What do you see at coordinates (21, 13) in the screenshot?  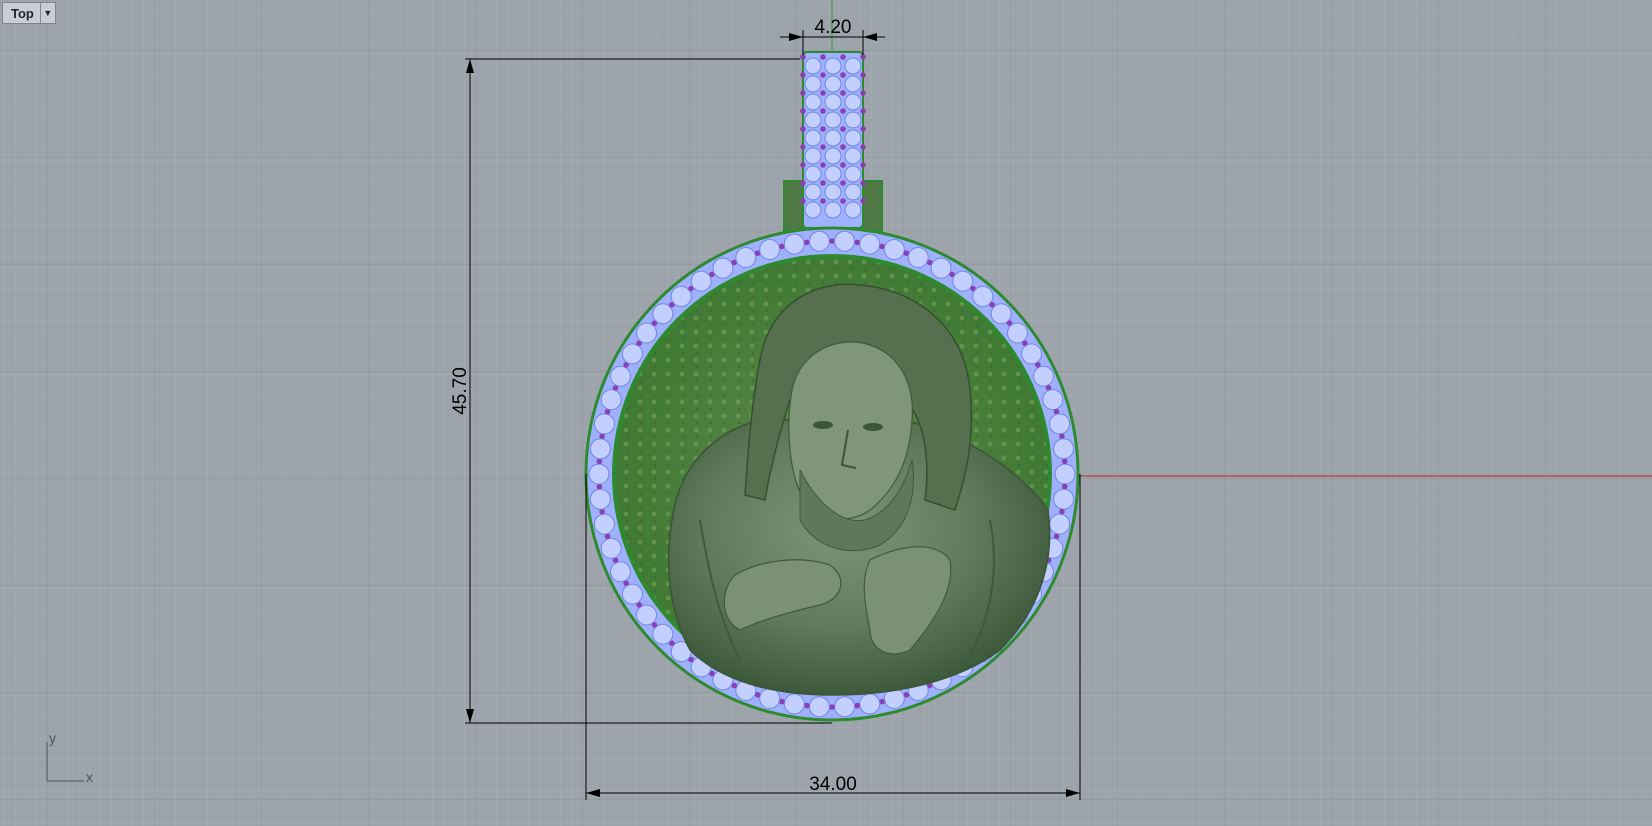 I see `viewport-name: Top` at bounding box center [21, 13].